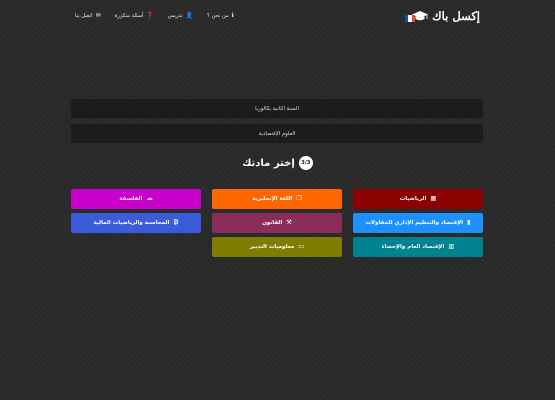  Describe the element at coordinates (129, 16) in the screenshot. I see `nav-faq-label: أسئلة متكررة` at that location.